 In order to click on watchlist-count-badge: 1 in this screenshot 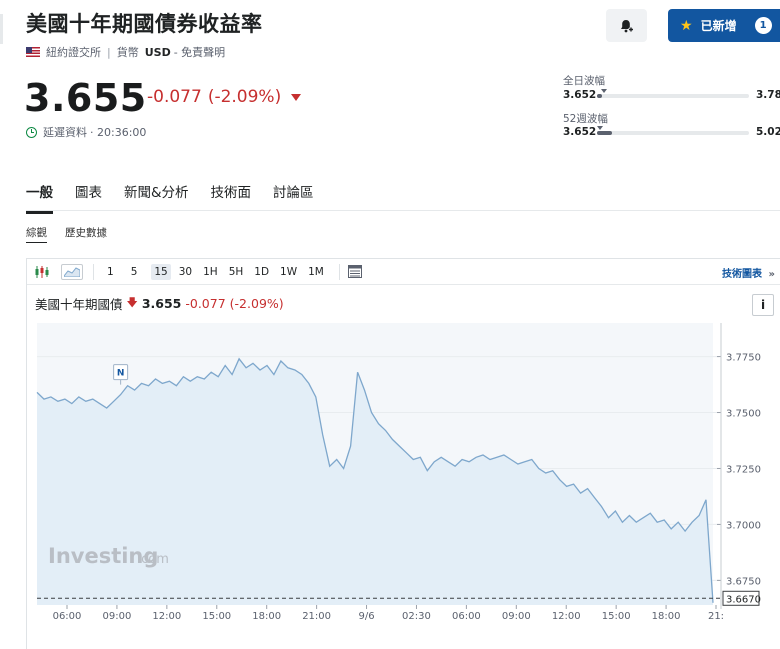, I will do `click(763, 25)`.